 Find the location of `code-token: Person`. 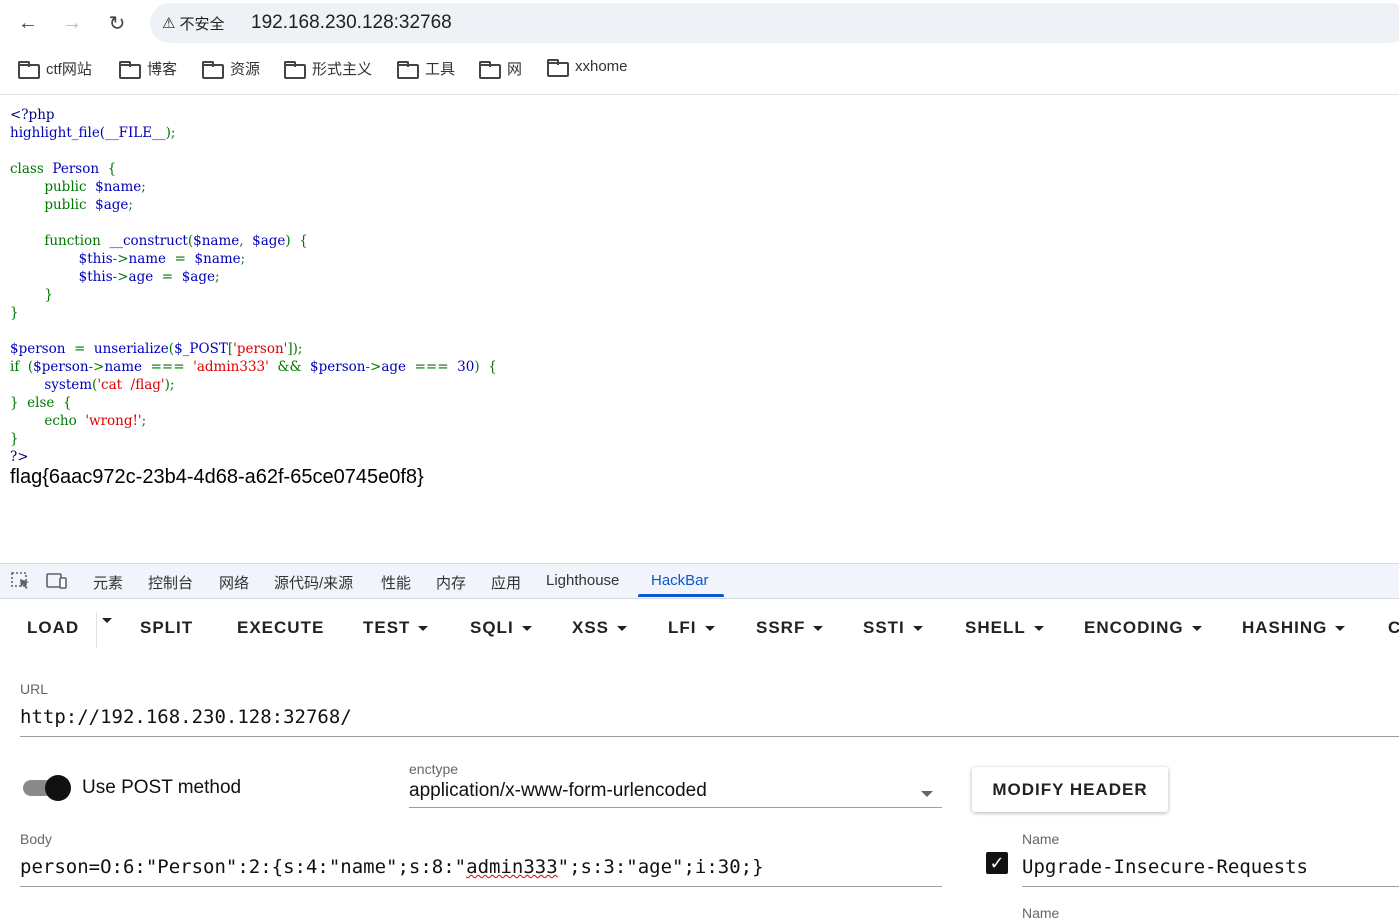

code-token: Person is located at coordinates (76, 169).